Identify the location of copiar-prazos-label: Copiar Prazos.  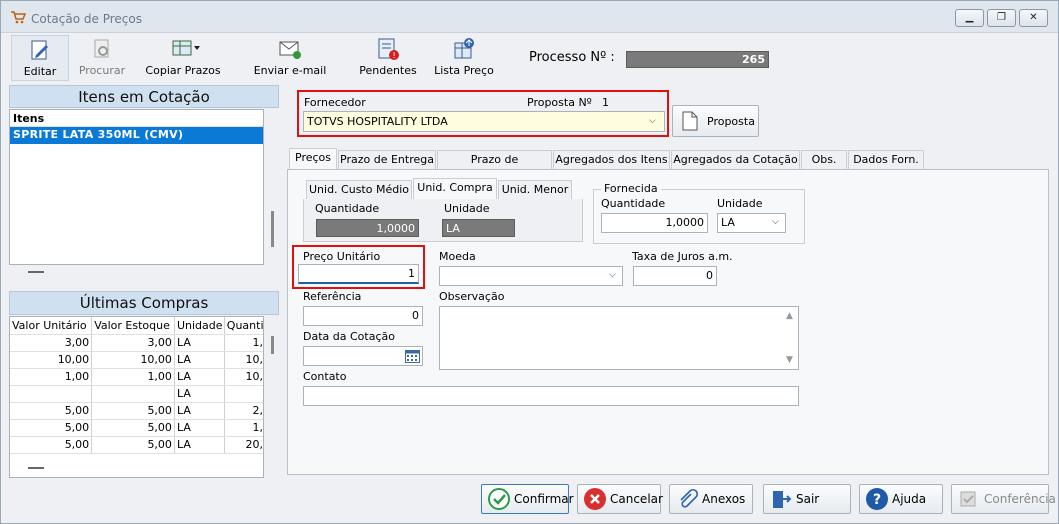
(183, 70).